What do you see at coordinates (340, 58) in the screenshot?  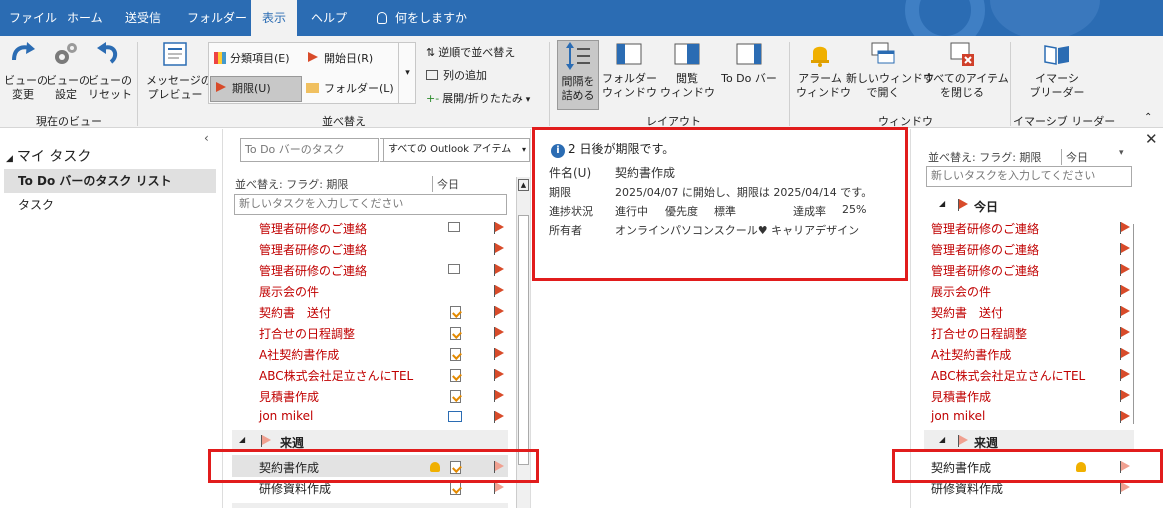 I see `arrange-by-start-date: 開始日(R)` at bounding box center [340, 58].